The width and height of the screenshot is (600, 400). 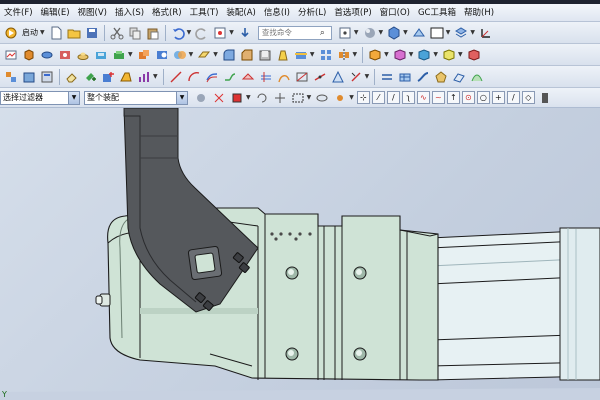 What do you see at coordinates (65, 55) in the screenshot?
I see `hole-icon` at bounding box center [65, 55].